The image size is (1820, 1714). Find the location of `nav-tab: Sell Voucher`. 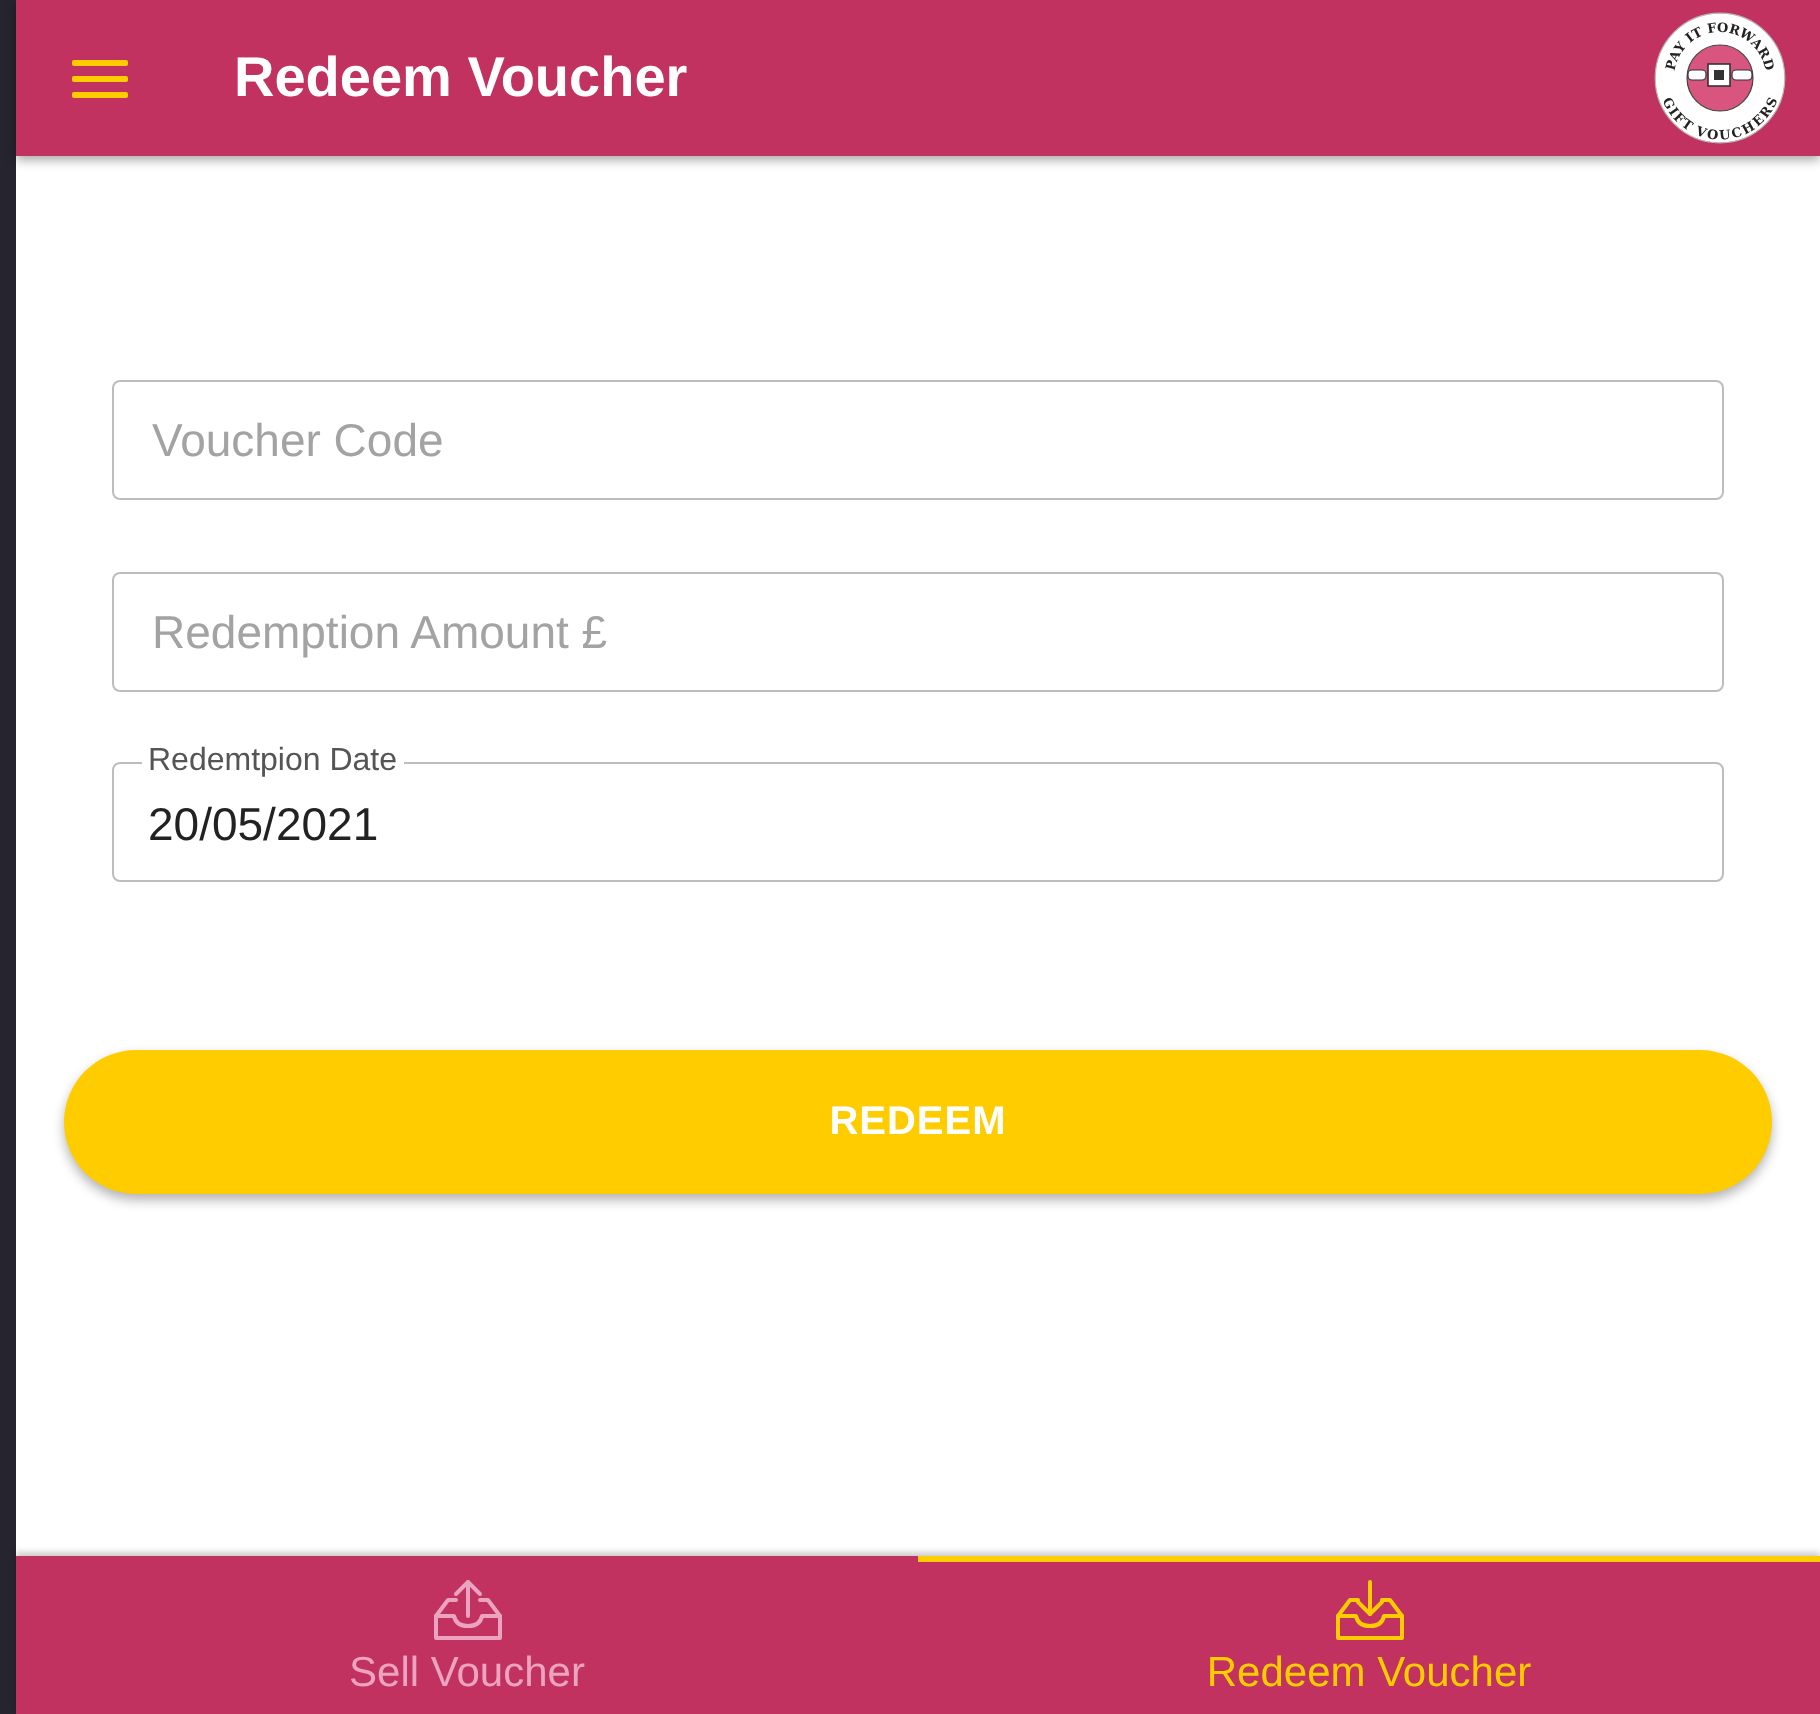

nav-tab: Sell Voucher is located at coordinates (467, 1635).